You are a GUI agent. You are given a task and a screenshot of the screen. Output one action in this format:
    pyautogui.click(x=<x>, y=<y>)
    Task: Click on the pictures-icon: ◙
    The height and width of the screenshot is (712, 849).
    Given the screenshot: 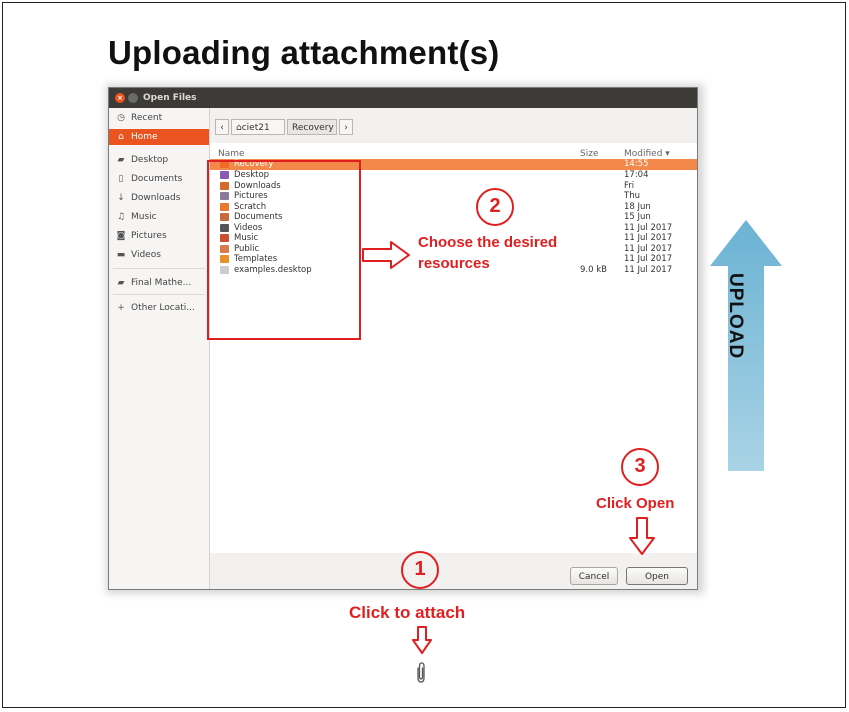 What is the action you would take?
    pyautogui.click(x=121, y=236)
    